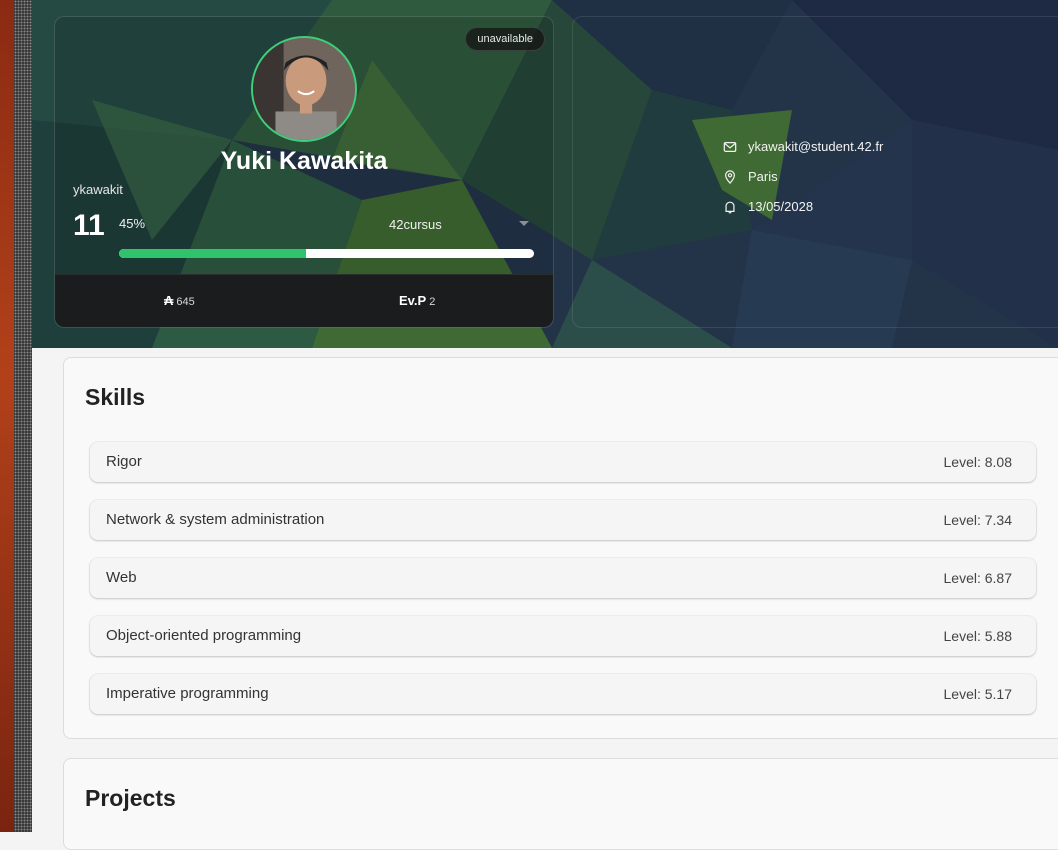 Image resolution: width=1058 pixels, height=850 pixels. What do you see at coordinates (187, 693) in the screenshot?
I see `skill-name: Imperative programming` at bounding box center [187, 693].